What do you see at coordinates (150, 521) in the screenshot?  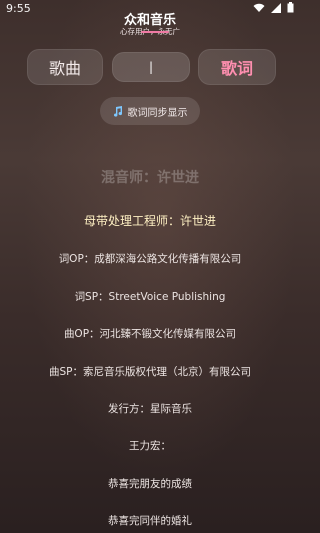 I see `lyric-line: 恭喜完同伴的婚礼` at bounding box center [150, 521].